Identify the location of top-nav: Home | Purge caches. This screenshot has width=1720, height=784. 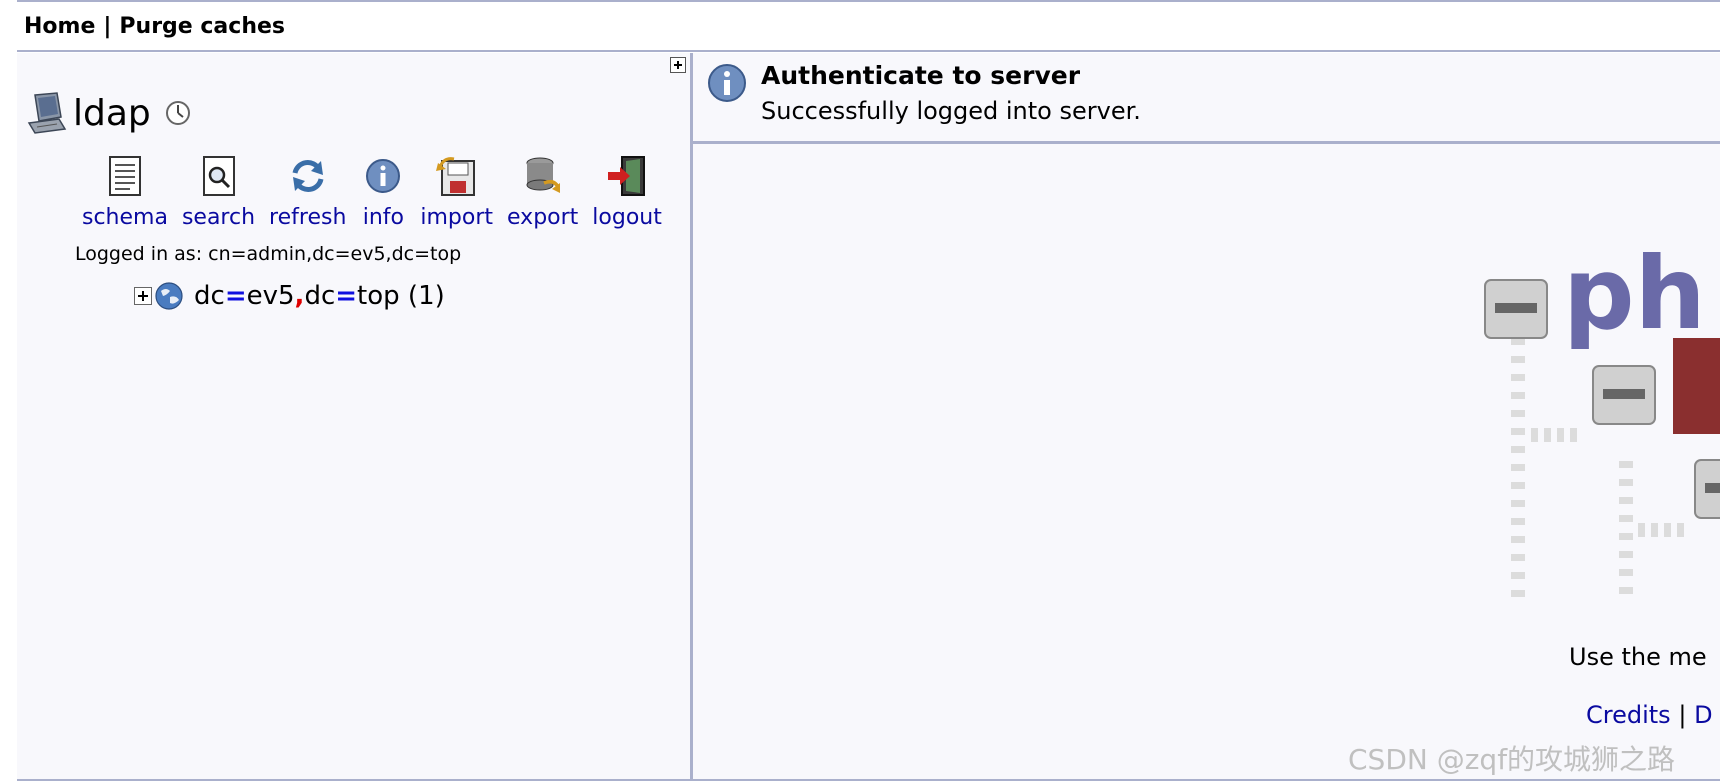
(154, 26).